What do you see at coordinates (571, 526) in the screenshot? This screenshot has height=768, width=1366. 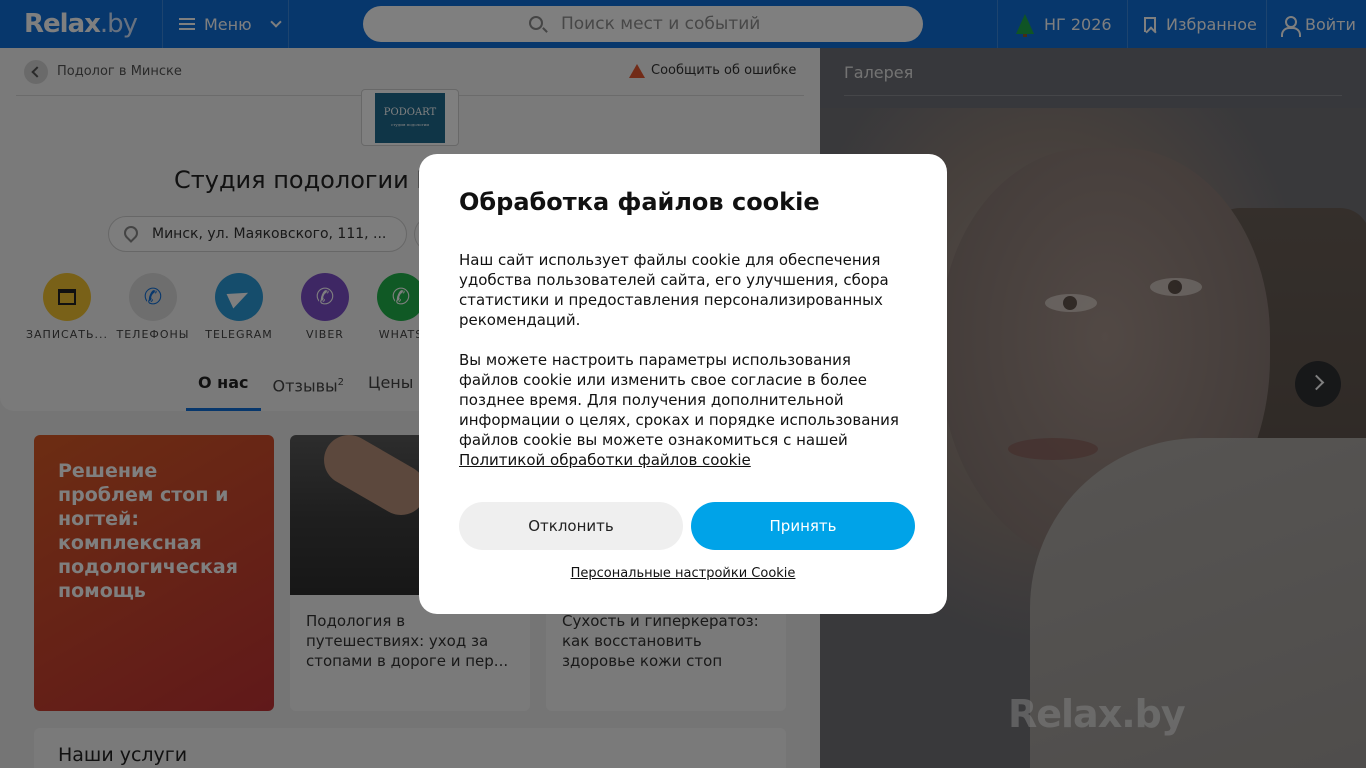 I see `decline-button: Отклонить` at bounding box center [571, 526].